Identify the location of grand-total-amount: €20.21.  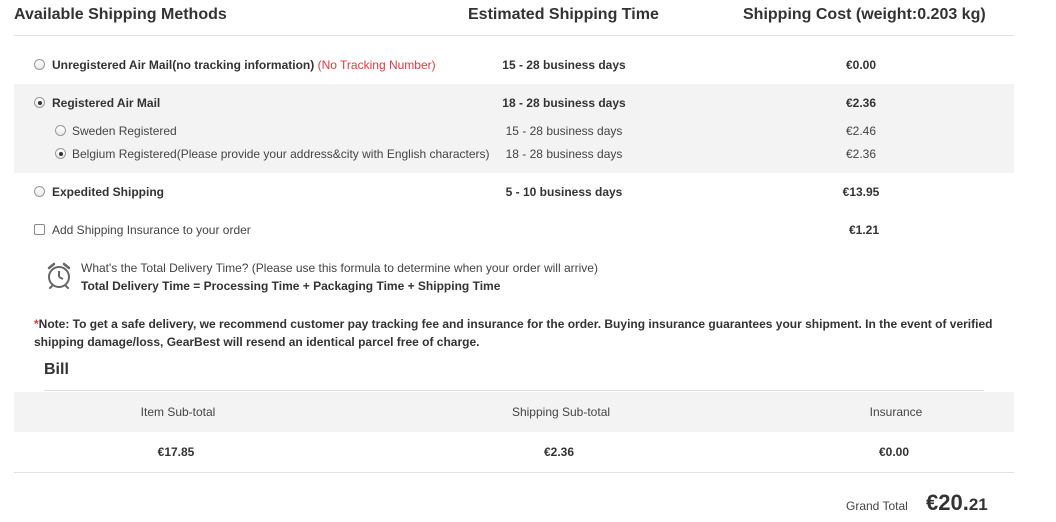
(957, 503).